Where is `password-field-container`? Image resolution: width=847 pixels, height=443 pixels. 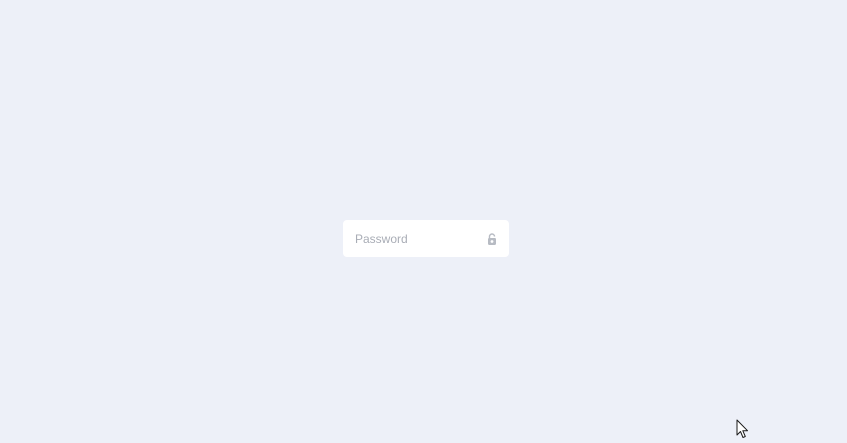
password-field-container is located at coordinates (426, 238).